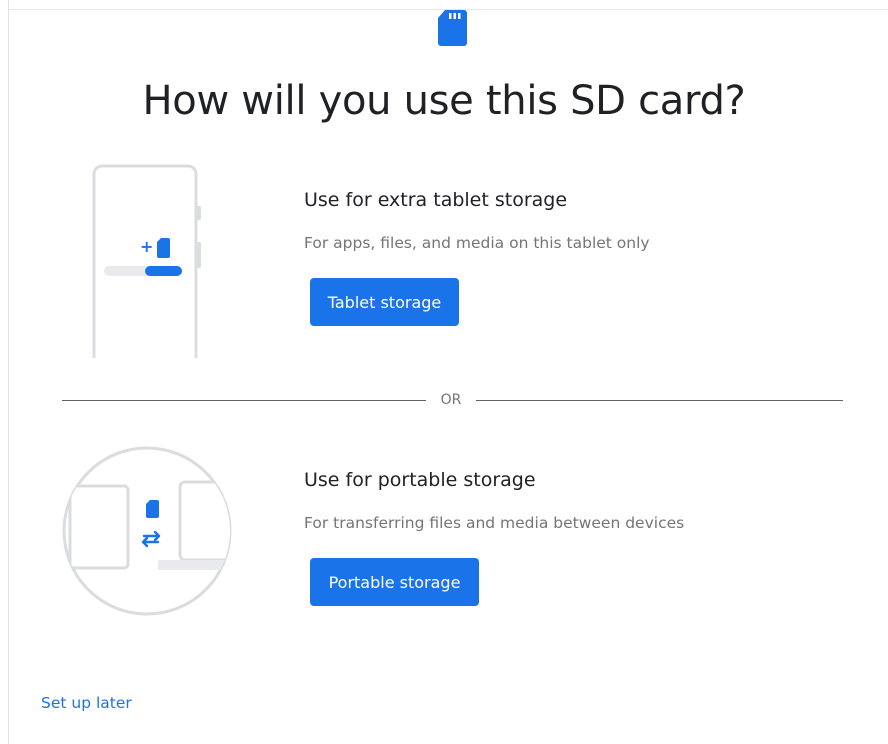 This screenshot has height=744, width=888. Describe the element at coordinates (452, 28) in the screenshot. I see `sd-card-icon` at that location.